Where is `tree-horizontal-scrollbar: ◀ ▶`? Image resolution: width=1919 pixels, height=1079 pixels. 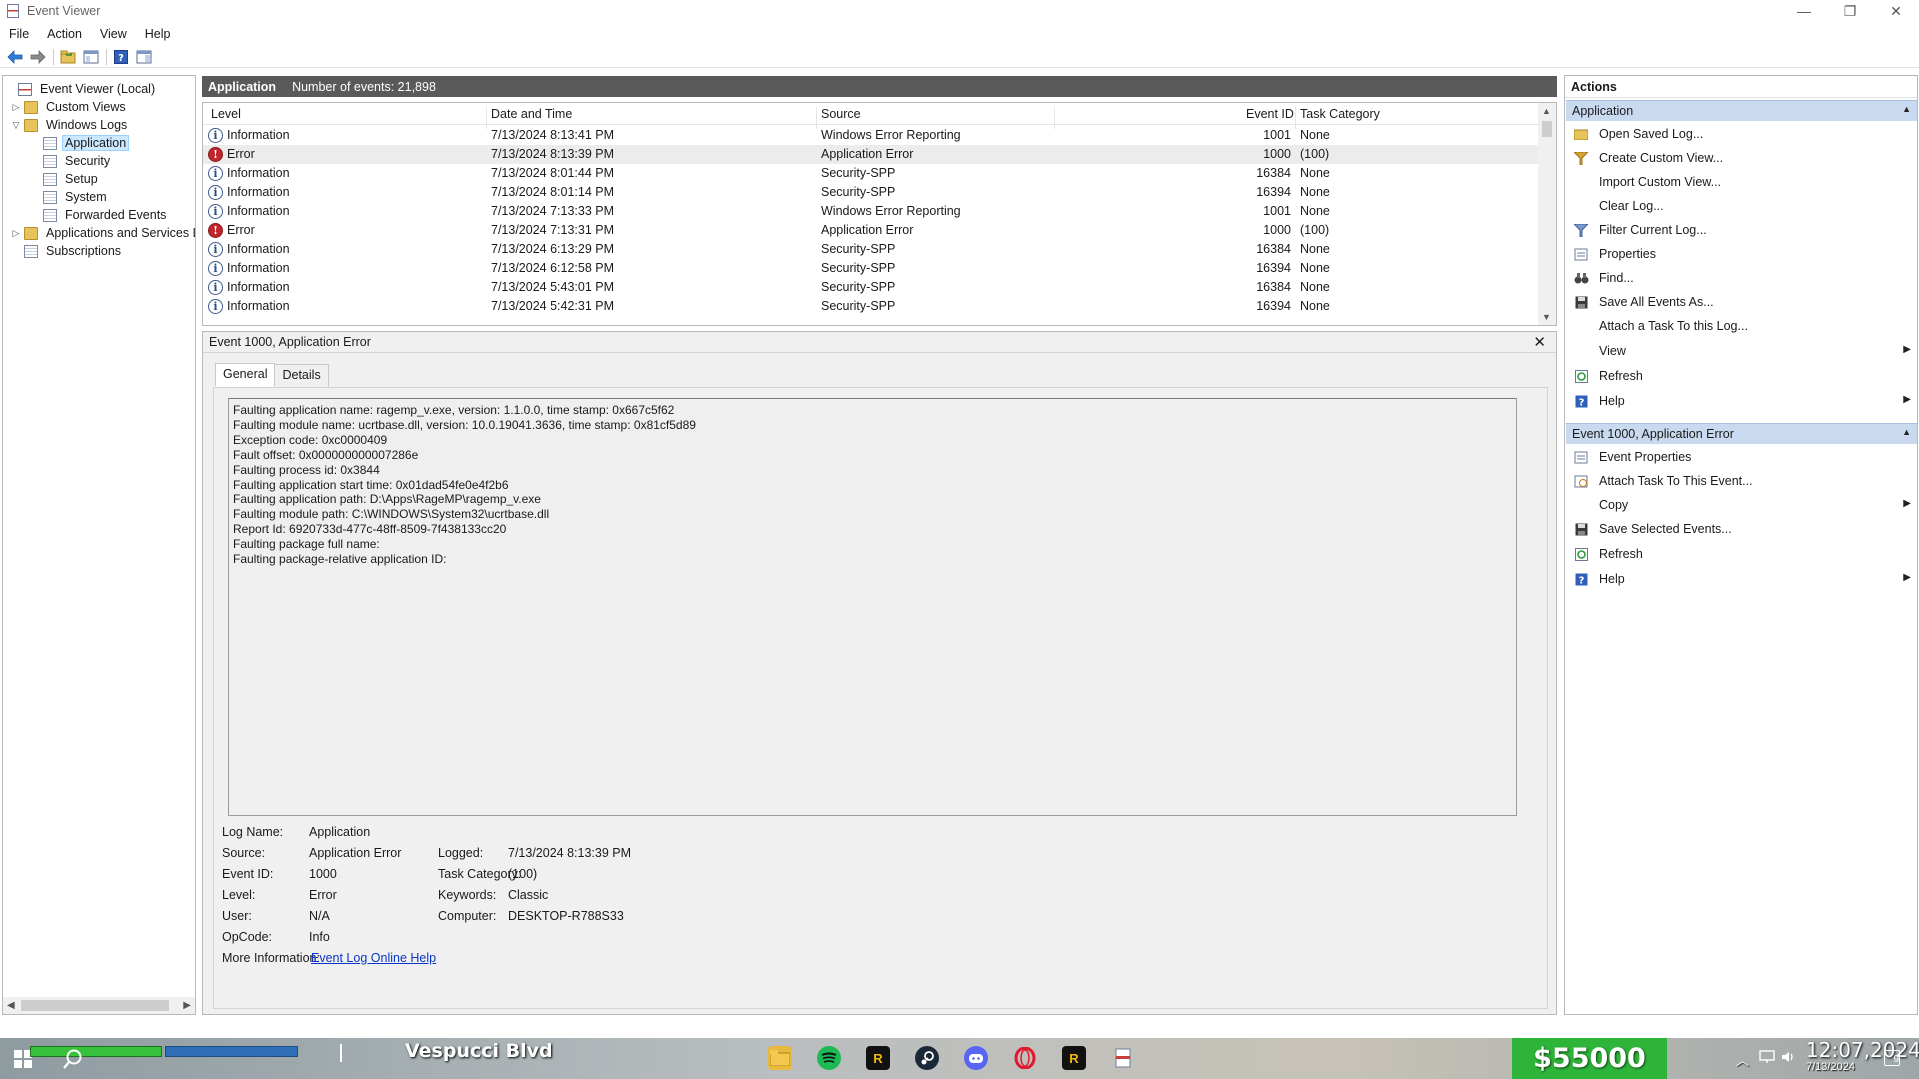 tree-horizontal-scrollbar: ◀ ▶ is located at coordinates (99, 1005).